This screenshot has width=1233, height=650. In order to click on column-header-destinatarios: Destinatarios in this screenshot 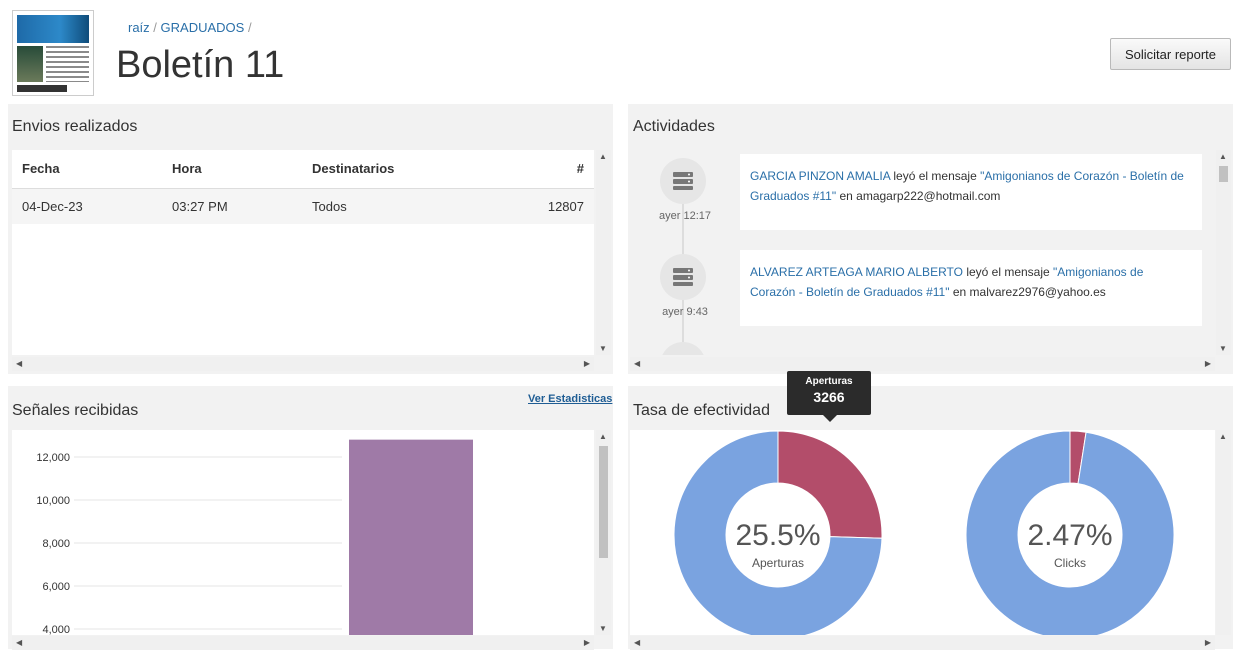, I will do `click(393, 169)`.